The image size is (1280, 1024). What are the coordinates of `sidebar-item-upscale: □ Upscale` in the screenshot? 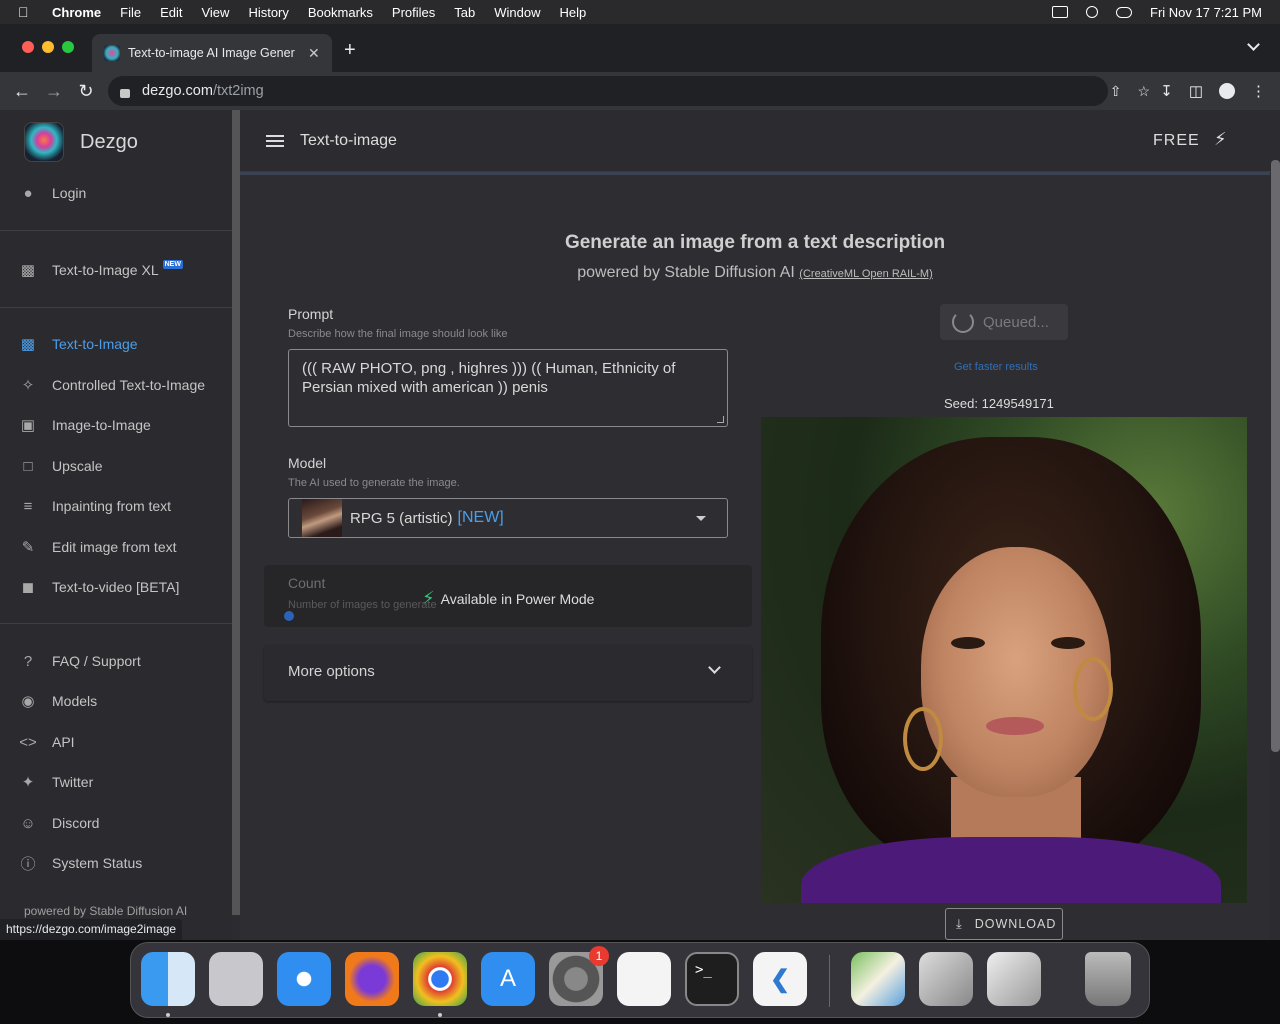 It's located at (60, 466).